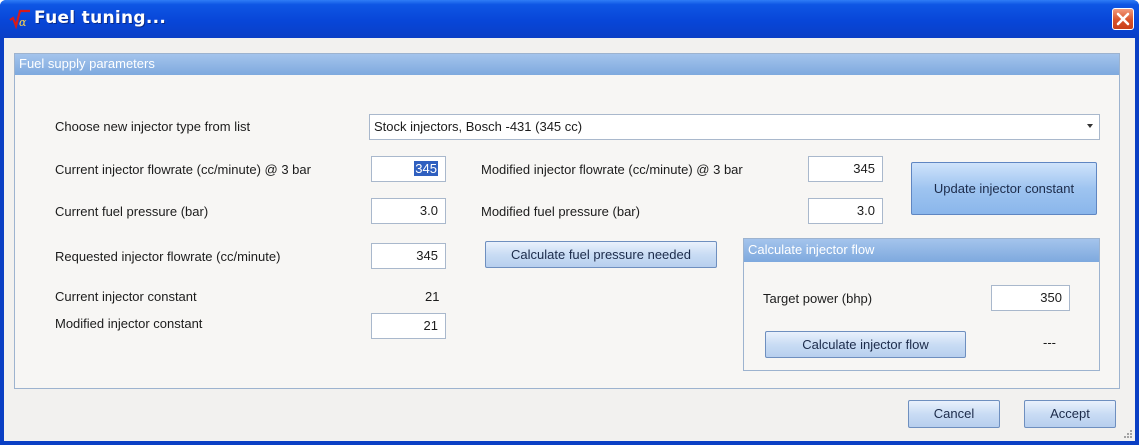  What do you see at coordinates (168, 256) in the screenshot?
I see `requested-flow-label: Requested injector flowrate (cc/minute)` at bounding box center [168, 256].